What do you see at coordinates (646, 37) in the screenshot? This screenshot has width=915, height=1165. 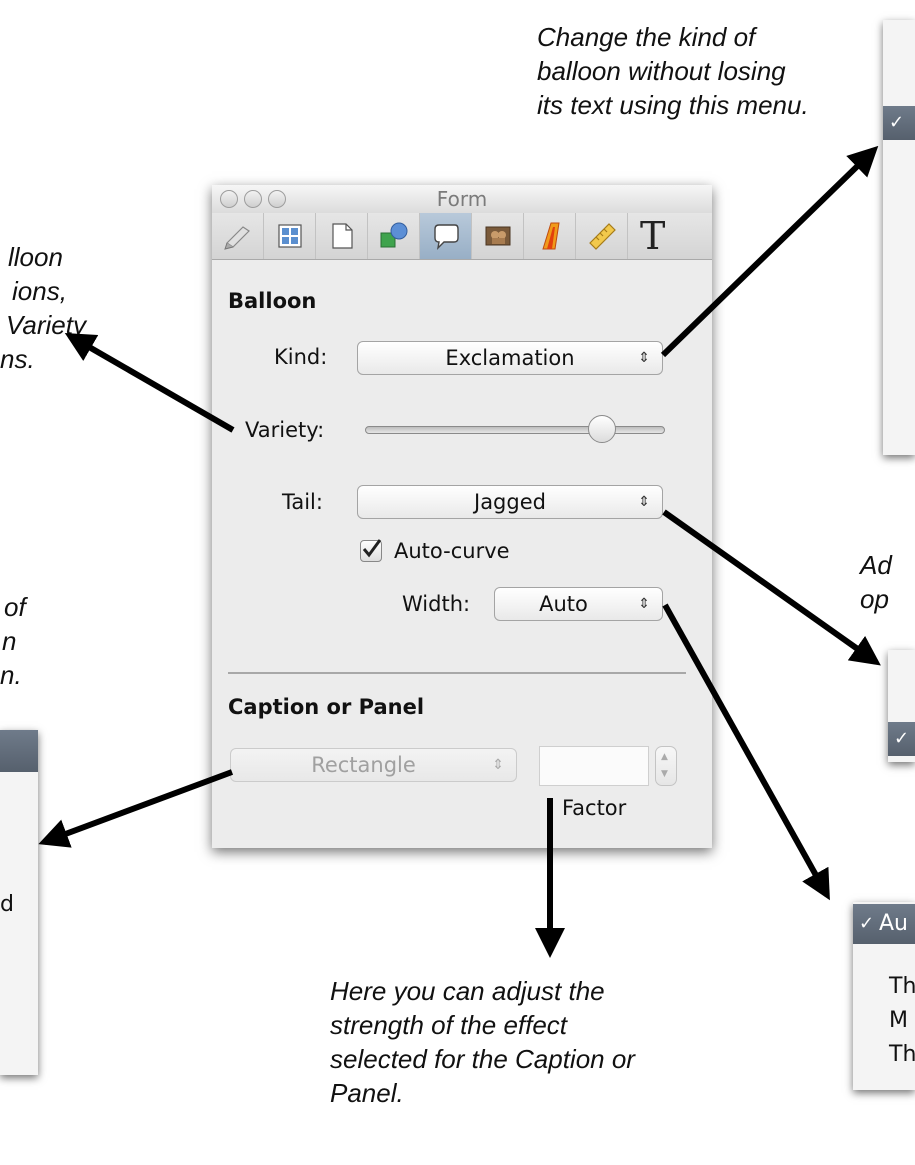 I see `annotation-line: Change the kind of` at bounding box center [646, 37].